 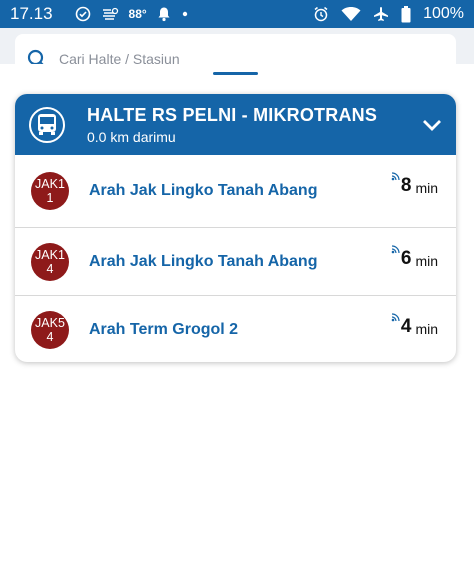 What do you see at coordinates (381, 14) in the screenshot?
I see `airplane-icon` at bounding box center [381, 14].